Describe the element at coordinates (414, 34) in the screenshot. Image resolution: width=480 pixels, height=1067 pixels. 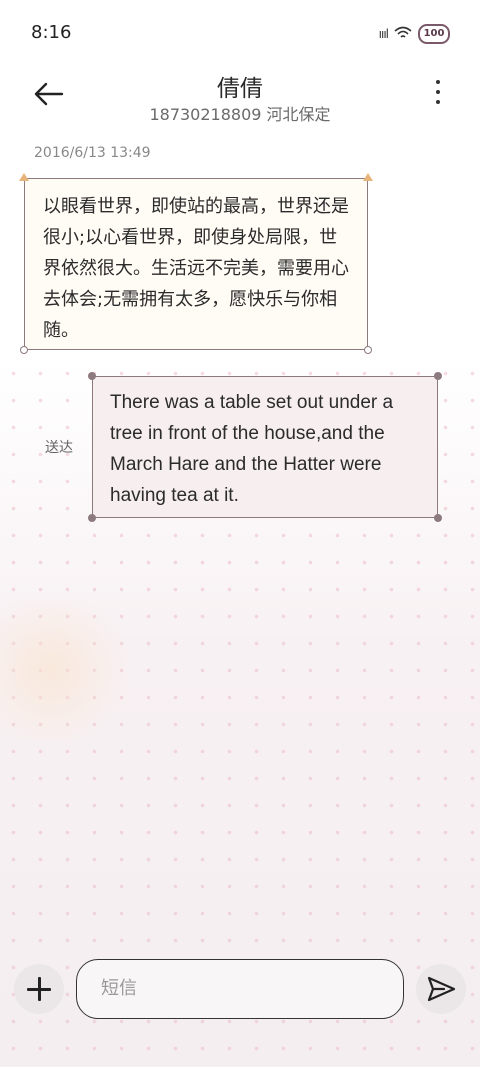
I see `status-icons: ıııl 100` at that location.